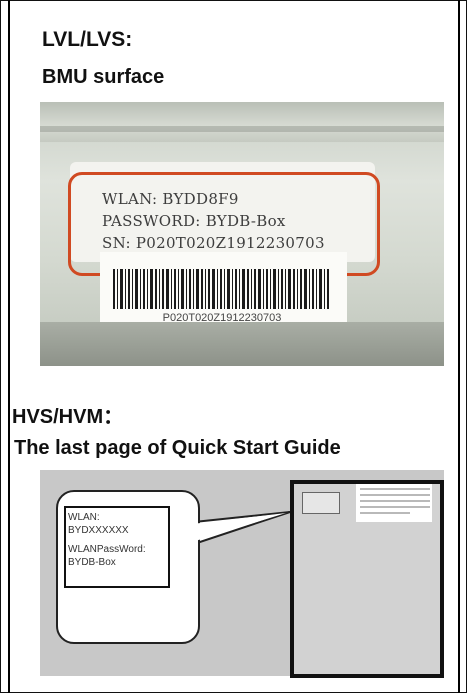 Image resolution: width=467 pixels, height=693 pixels. I want to click on photo-top-ridge, so click(242, 122).